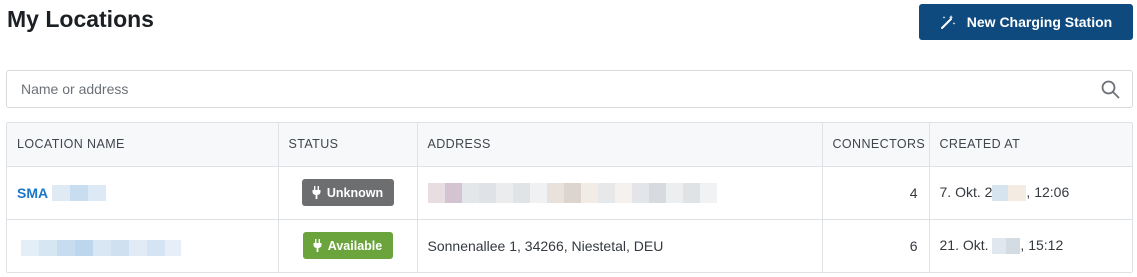 This screenshot has width=1137, height=277. I want to click on status-label: Unknown, so click(355, 192).